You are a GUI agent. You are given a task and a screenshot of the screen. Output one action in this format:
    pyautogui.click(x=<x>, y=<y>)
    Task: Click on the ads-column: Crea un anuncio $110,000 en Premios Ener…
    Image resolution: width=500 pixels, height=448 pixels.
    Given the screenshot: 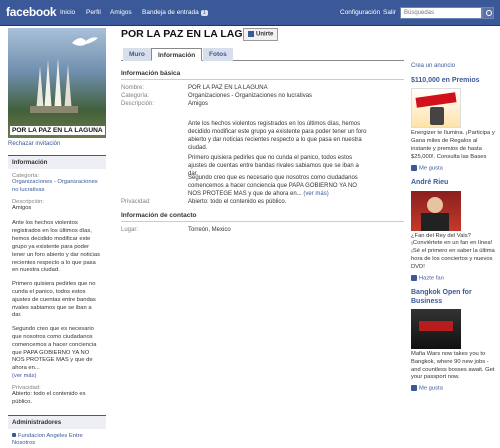 What is the action you would take?
    pyautogui.click(x=454, y=227)
    